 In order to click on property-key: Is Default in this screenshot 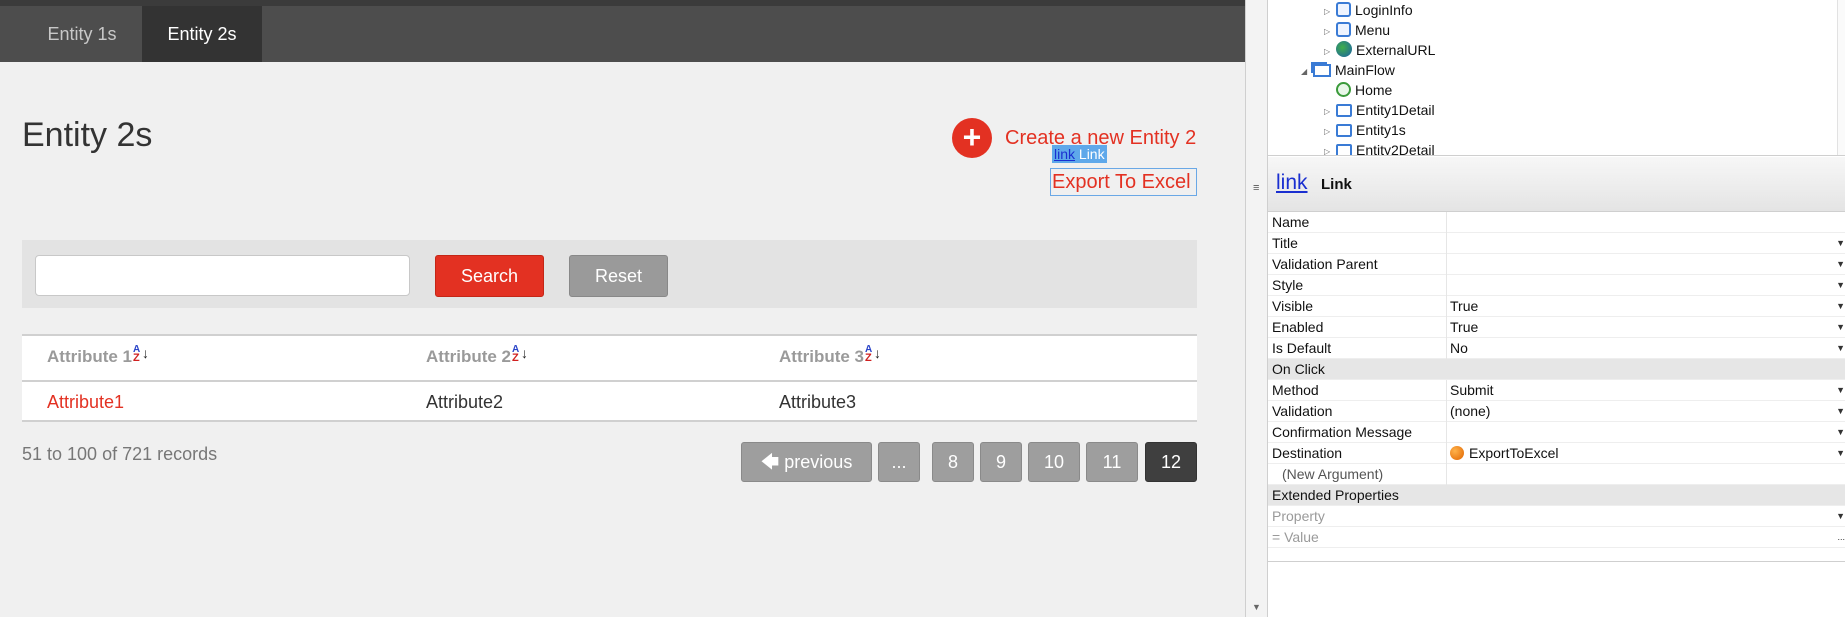, I will do `click(1302, 348)`.